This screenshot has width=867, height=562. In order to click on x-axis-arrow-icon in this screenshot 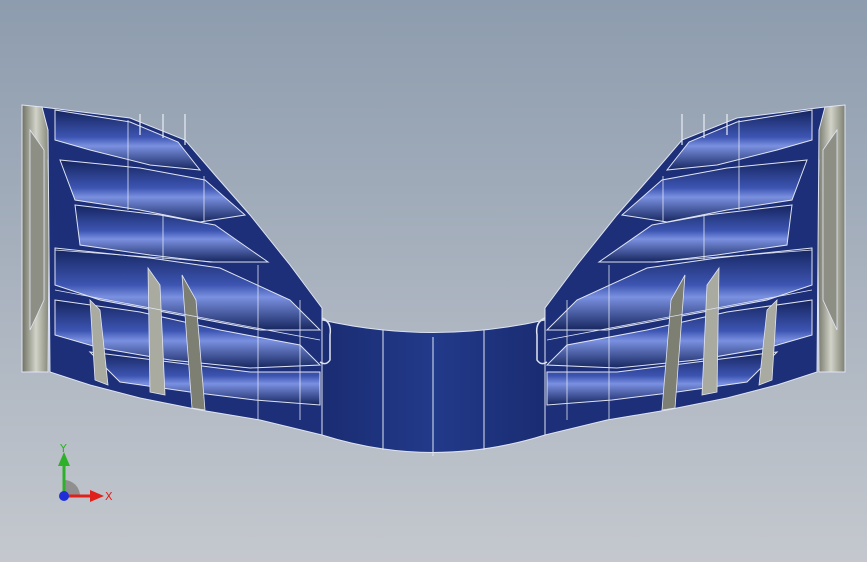, I will do `click(97, 496)`.